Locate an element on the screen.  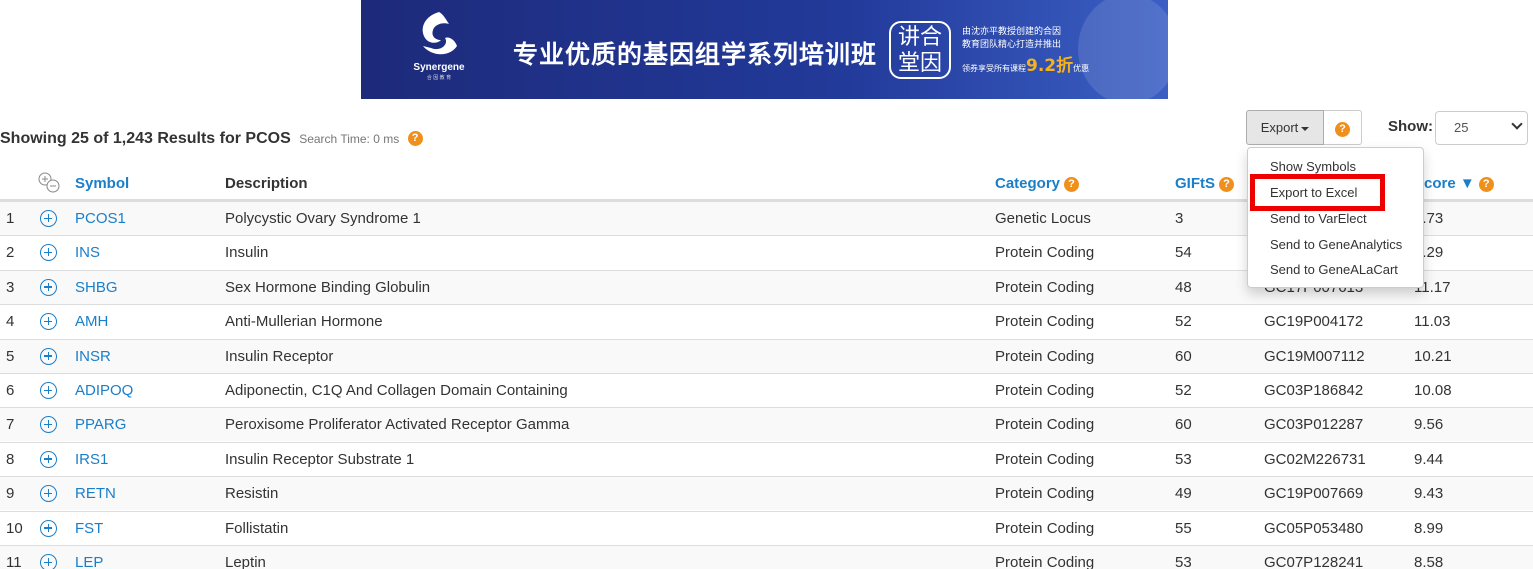
gcid-value: GC19M007112 is located at coordinates (1314, 356).